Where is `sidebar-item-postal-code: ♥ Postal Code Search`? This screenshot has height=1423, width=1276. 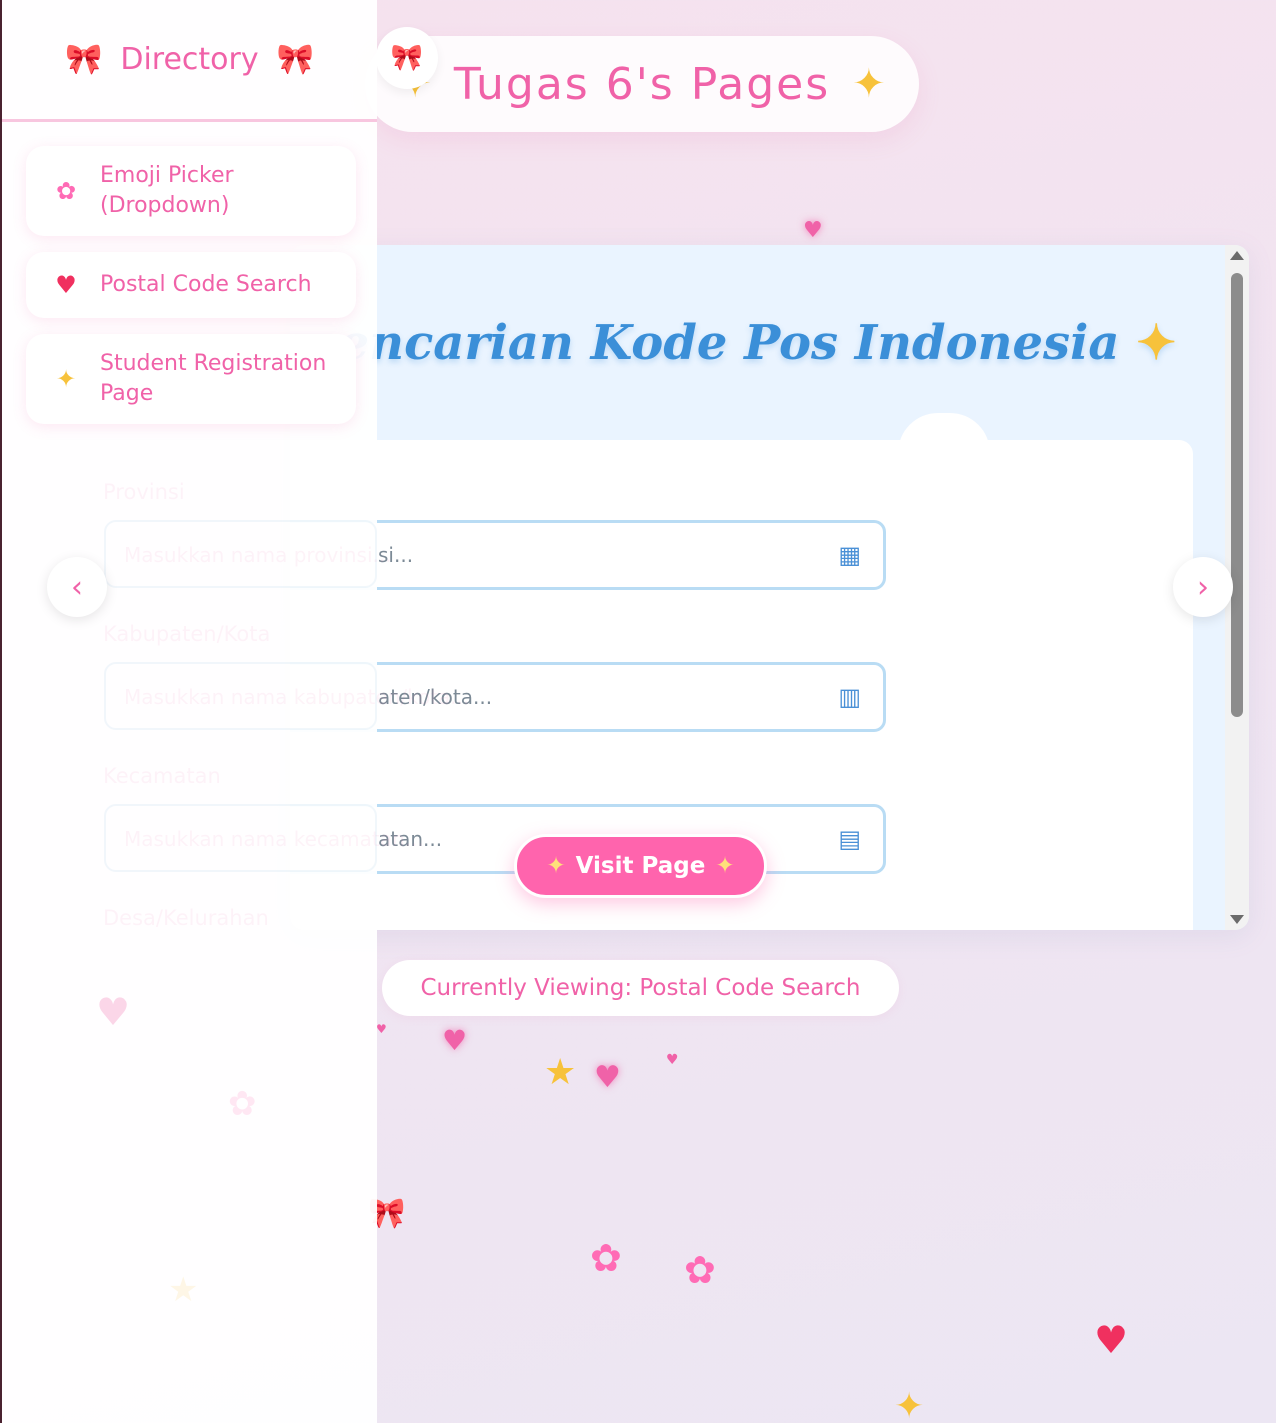
sidebar-item-postal-code: ♥ Postal Code Search is located at coordinates (191, 285).